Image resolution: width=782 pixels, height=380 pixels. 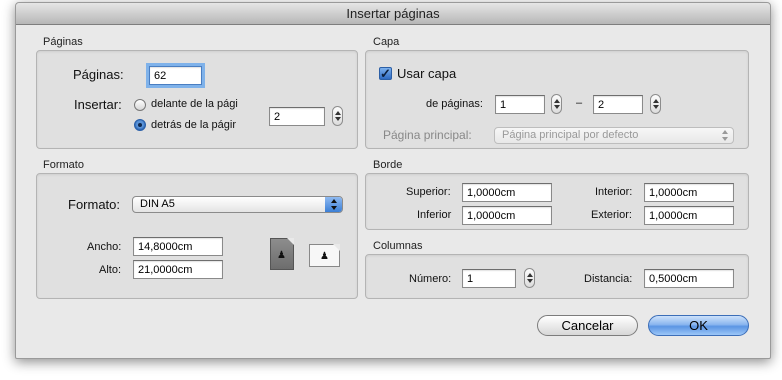 What do you see at coordinates (426, 73) in the screenshot?
I see `usar-capa-label: Usar capa` at bounding box center [426, 73].